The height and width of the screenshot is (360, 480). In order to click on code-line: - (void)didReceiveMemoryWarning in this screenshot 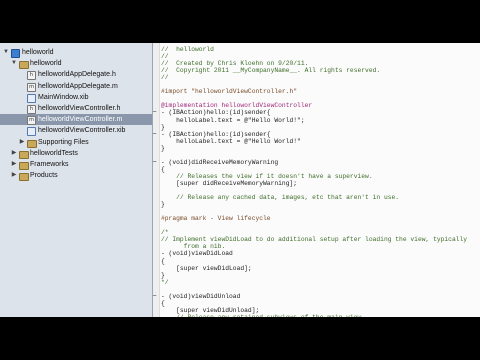, I will do `click(219, 162)`.